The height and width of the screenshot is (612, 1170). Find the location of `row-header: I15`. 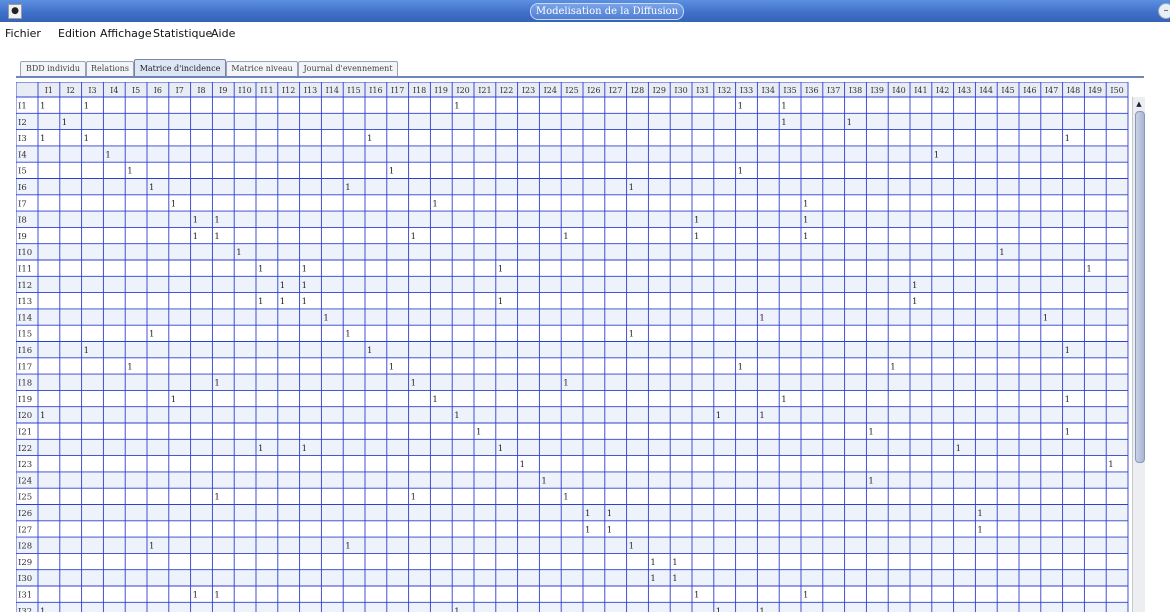

row-header: I15 is located at coordinates (25, 335).